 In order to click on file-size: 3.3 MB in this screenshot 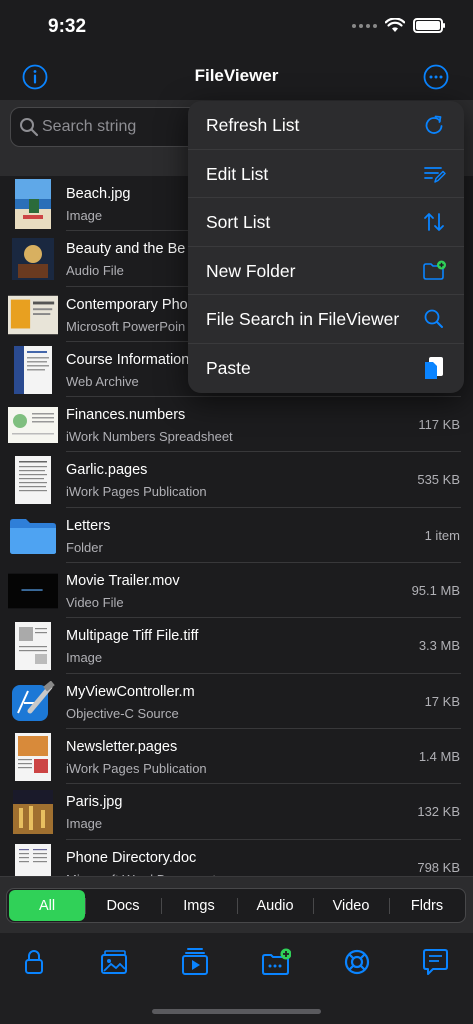, I will do `click(439, 646)`.